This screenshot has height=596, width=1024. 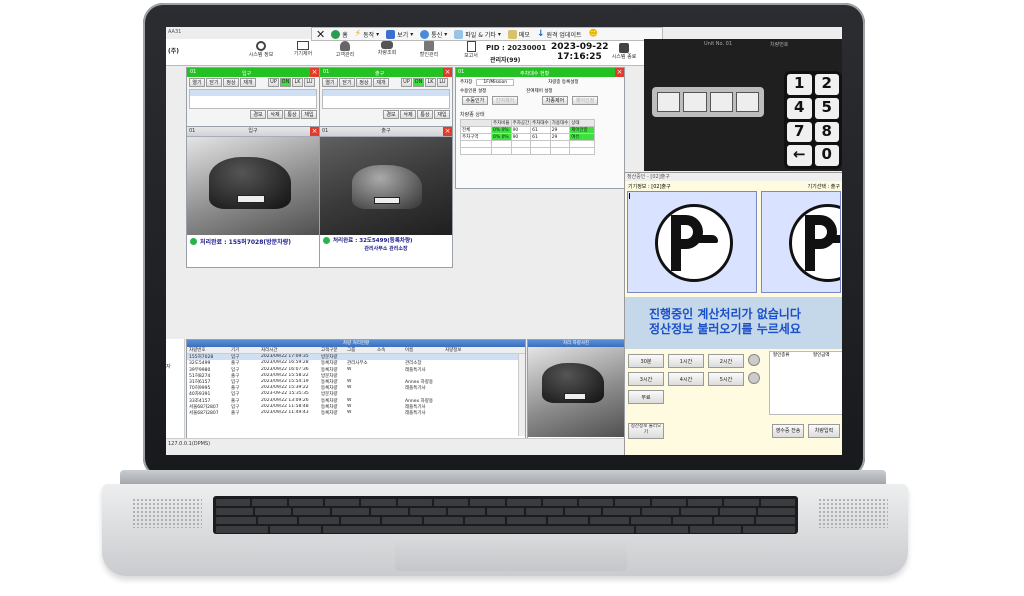 What do you see at coordinates (592, 34) in the screenshot?
I see `smiley-icon: ☻` at bounding box center [592, 34].